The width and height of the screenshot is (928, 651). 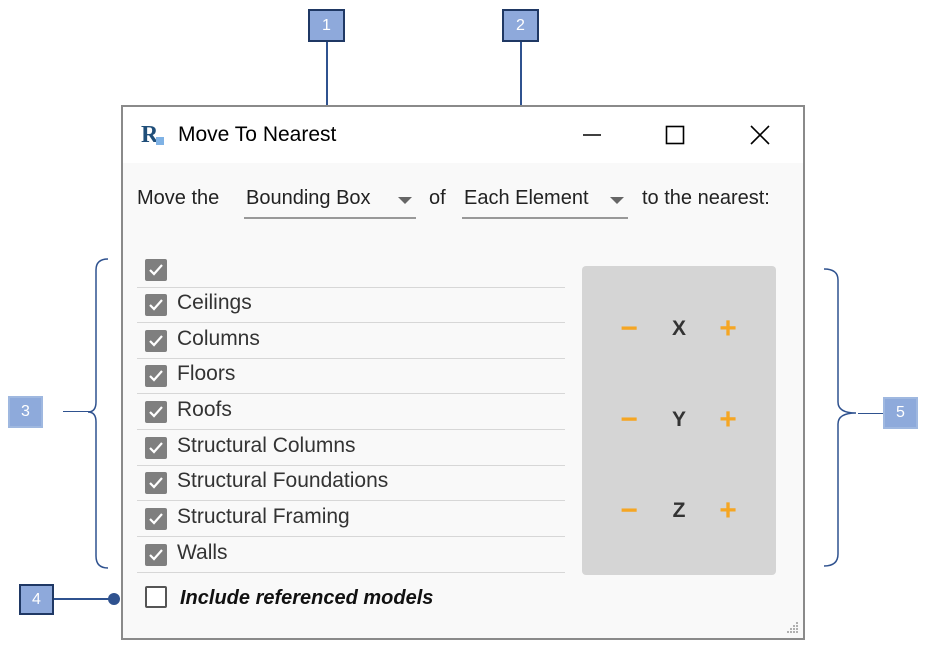 I want to click on scope-dropdown: Each Element, so click(x=545, y=200).